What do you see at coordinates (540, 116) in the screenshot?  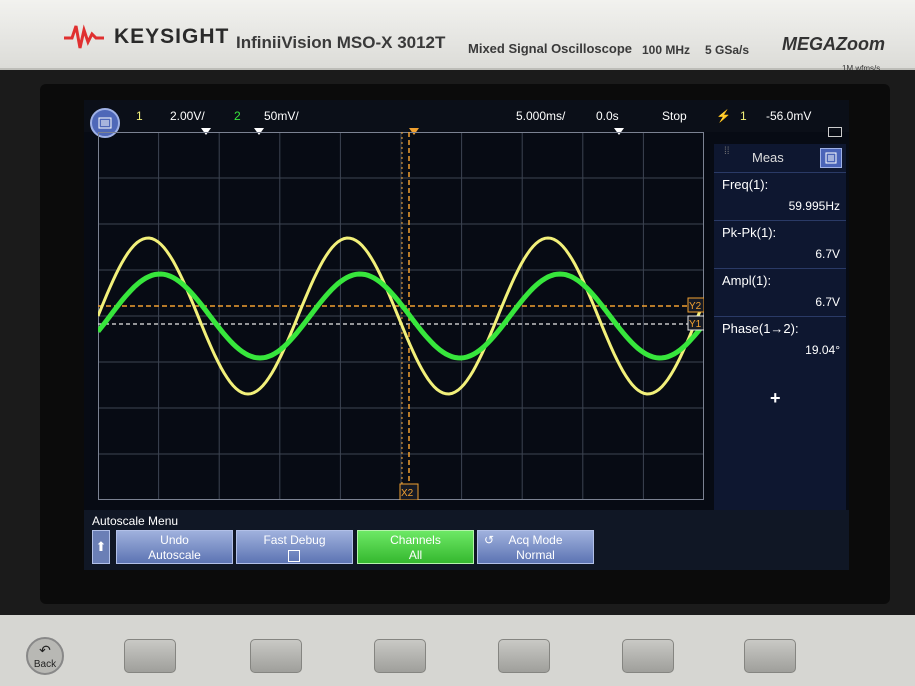 I see `timebase-scale: 5.000ms/` at bounding box center [540, 116].